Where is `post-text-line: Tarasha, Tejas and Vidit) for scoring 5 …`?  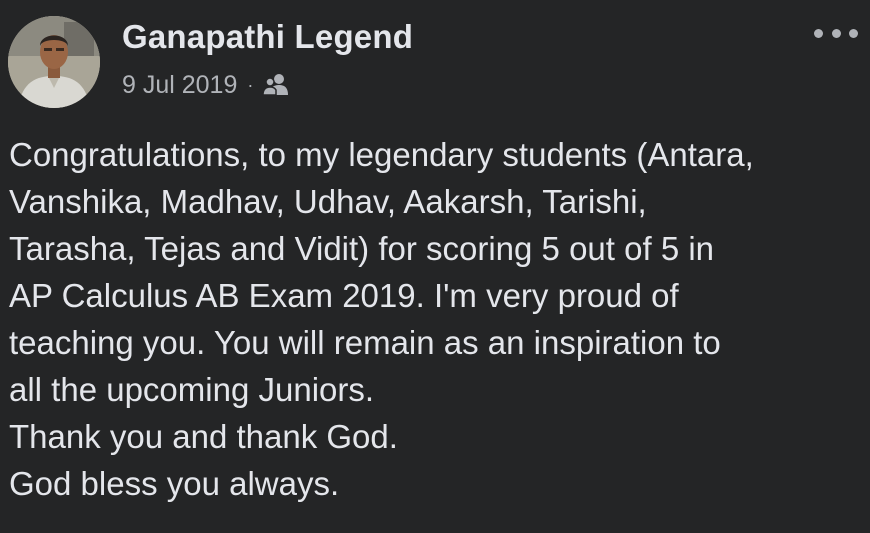 post-text-line: Tarasha, Tejas and Vidit) for scoring 5 … is located at coordinates (362, 248).